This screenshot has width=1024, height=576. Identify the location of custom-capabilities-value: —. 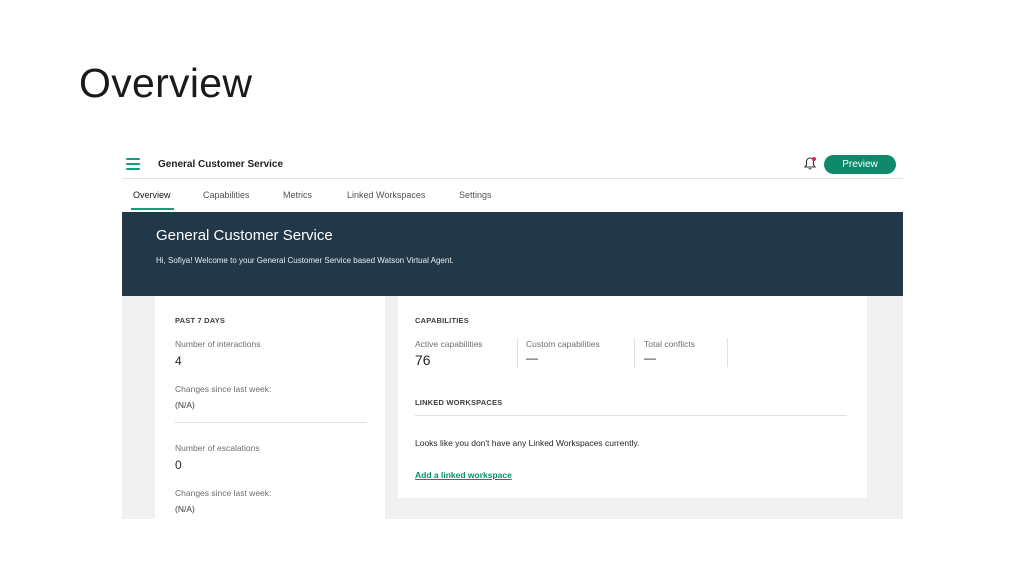
(532, 358).